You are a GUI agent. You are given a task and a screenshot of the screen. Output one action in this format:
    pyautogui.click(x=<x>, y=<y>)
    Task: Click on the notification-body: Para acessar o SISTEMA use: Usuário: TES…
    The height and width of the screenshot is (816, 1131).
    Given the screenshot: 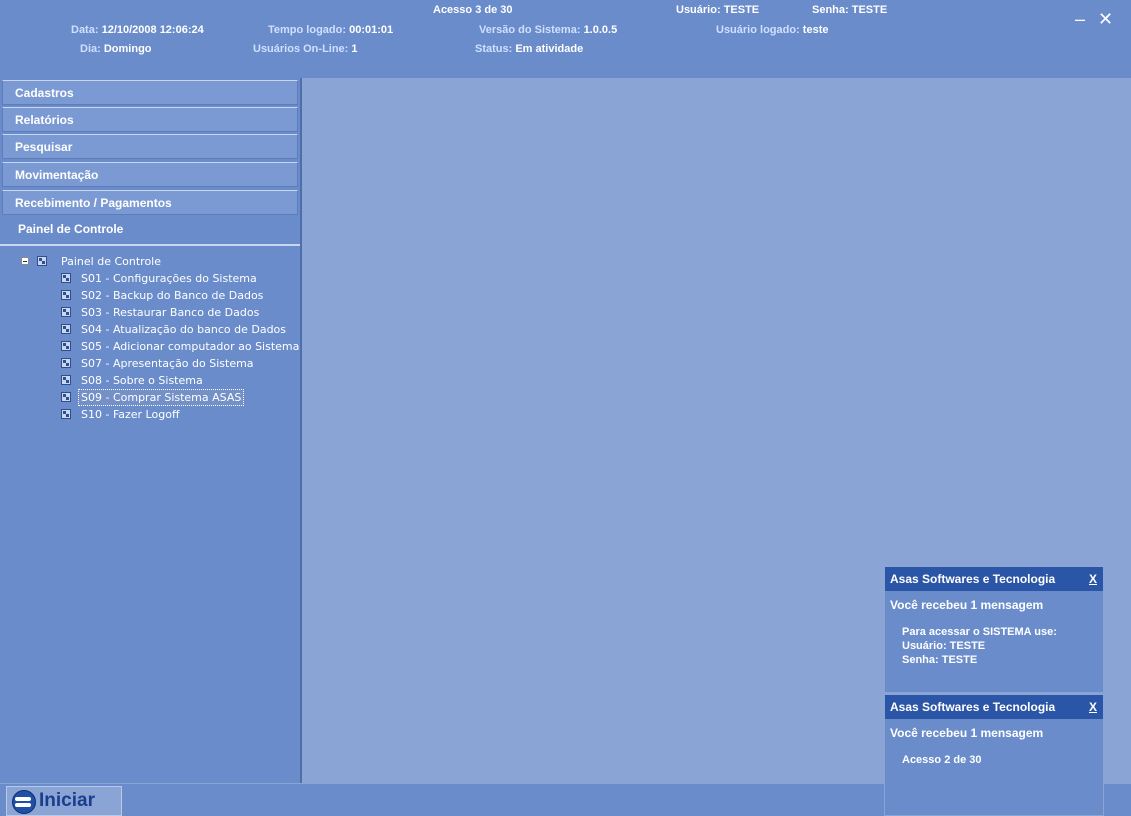 What is the action you would take?
    pyautogui.click(x=979, y=646)
    